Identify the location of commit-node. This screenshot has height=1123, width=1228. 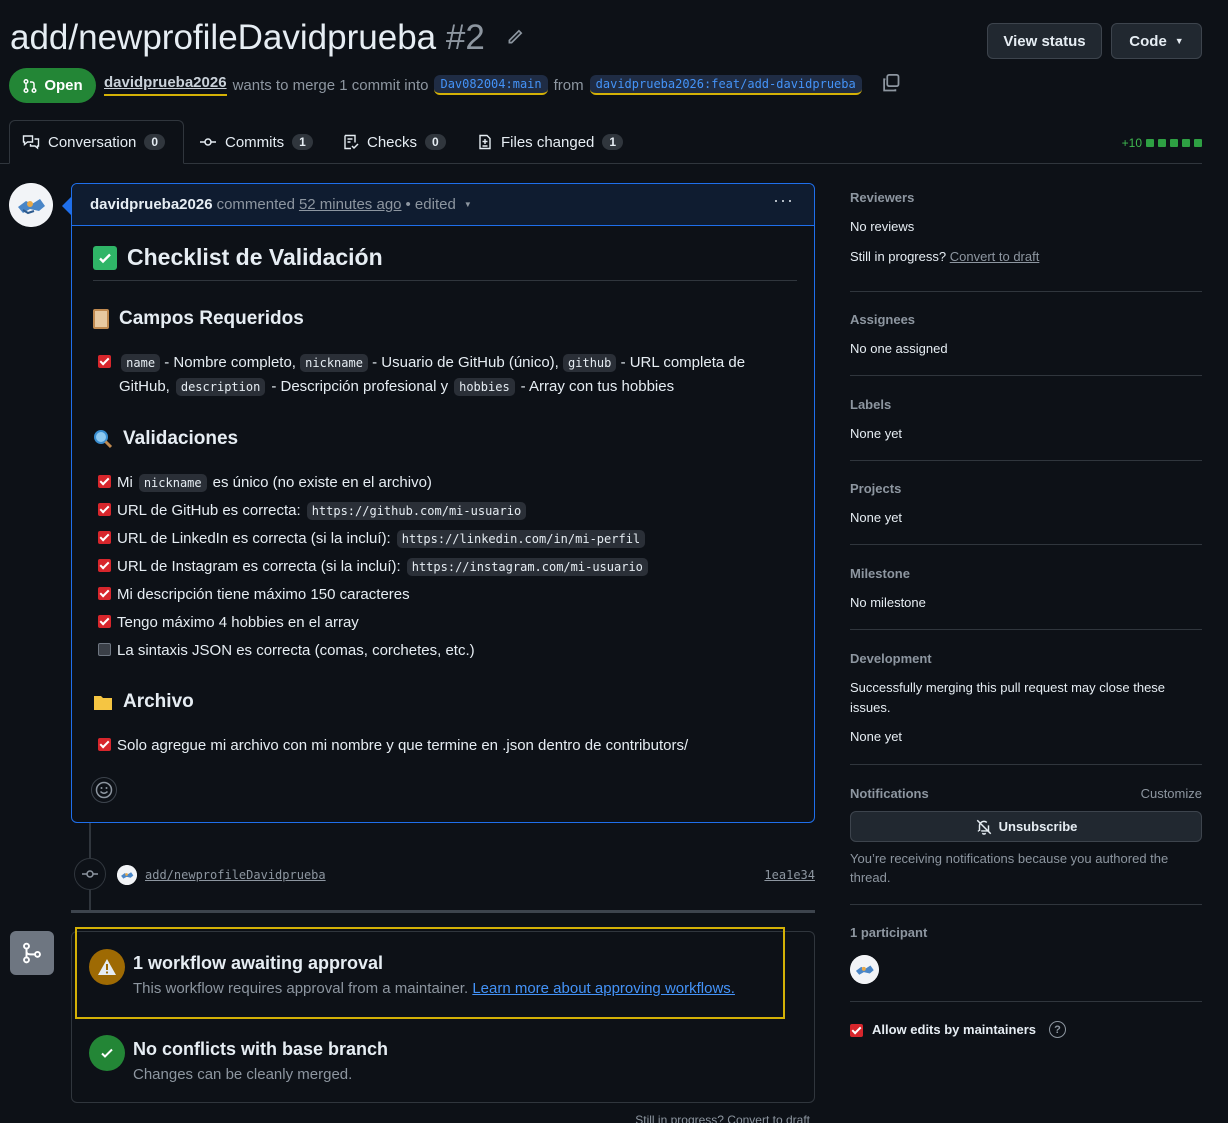
(90, 874).